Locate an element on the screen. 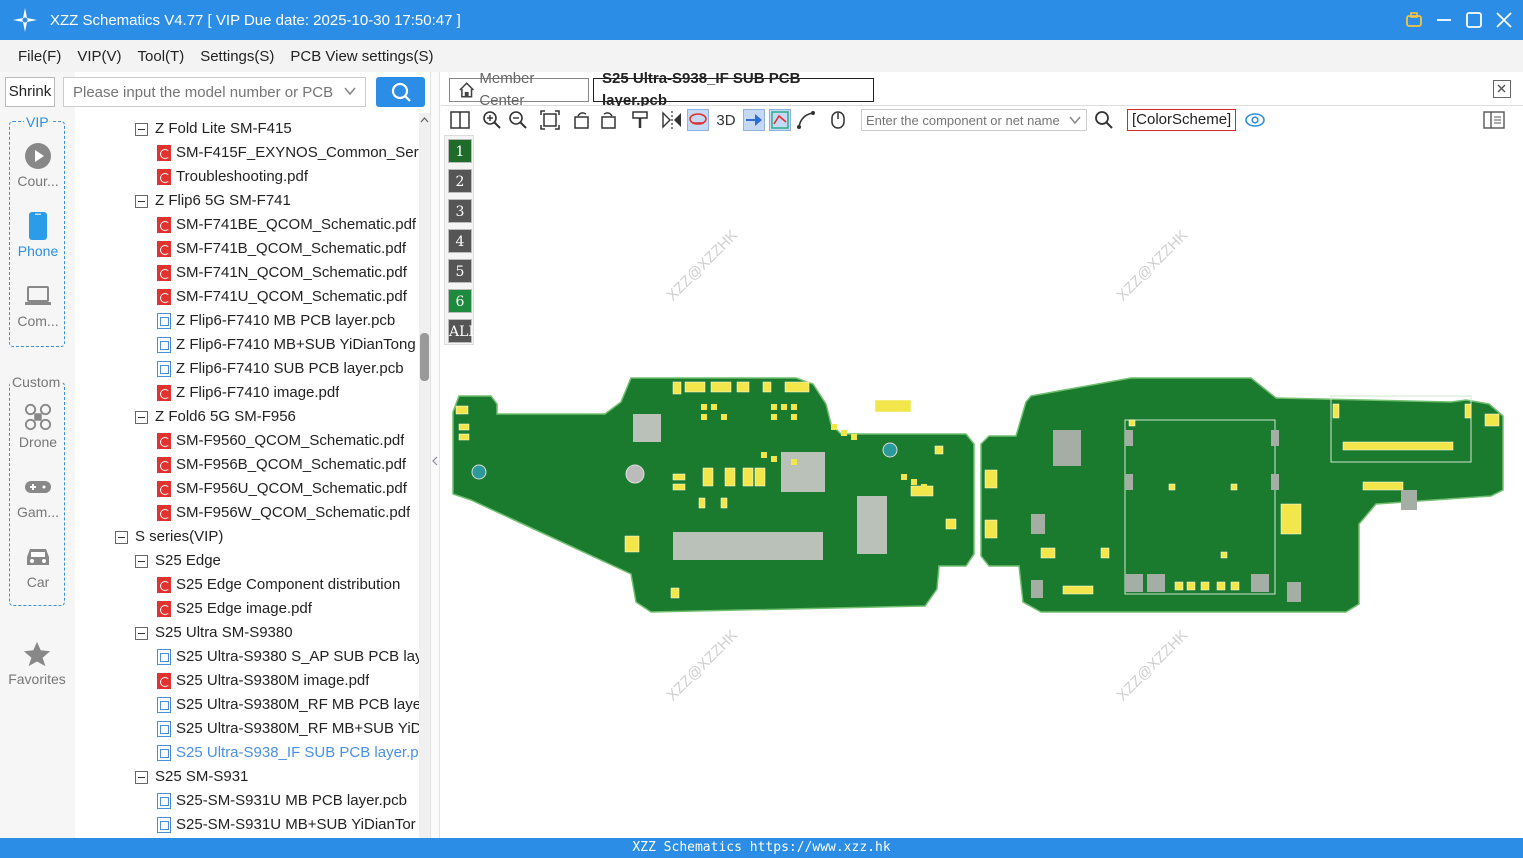 This screenshot has height=858, width=1523. model-search-box is located at coordinates (214, 92).